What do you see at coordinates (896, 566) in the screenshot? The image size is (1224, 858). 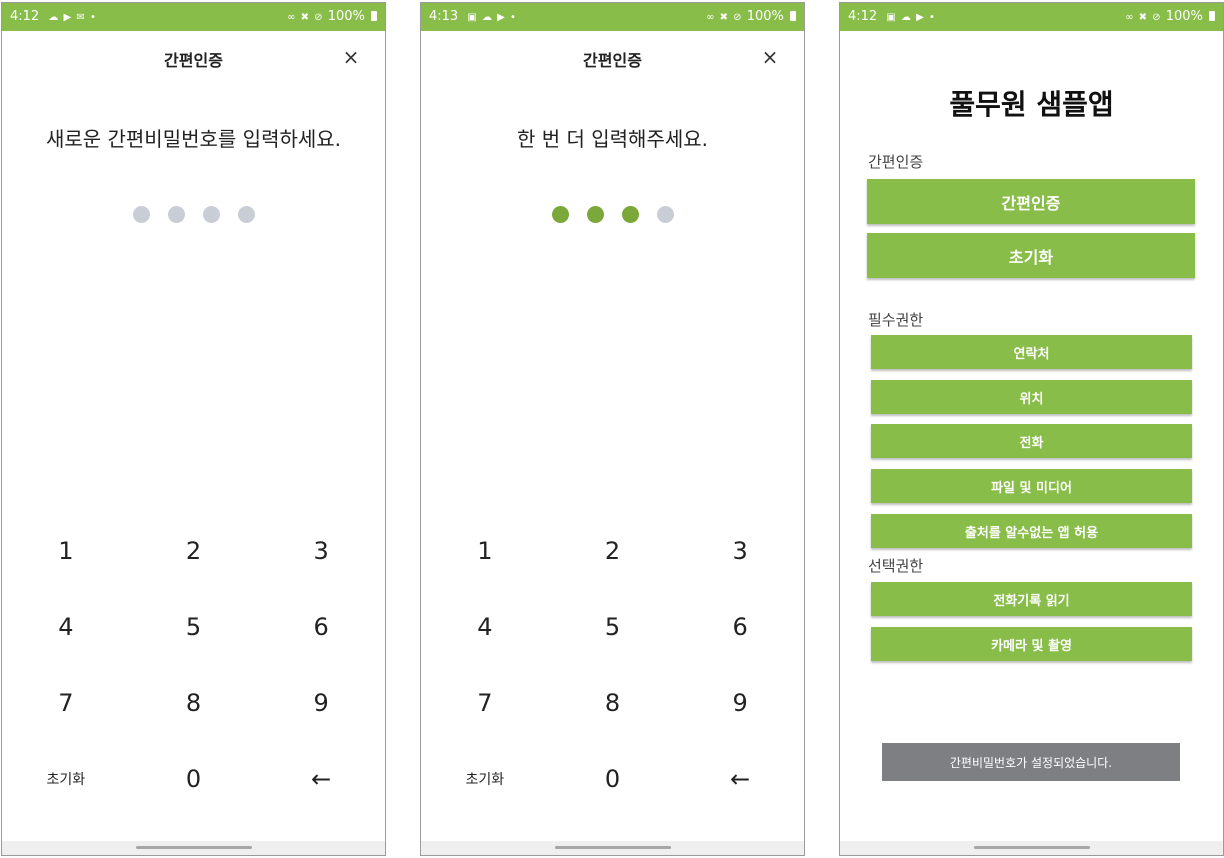 I see `optional-permissions-label: 선택권한` at bounding box center [896, 566].